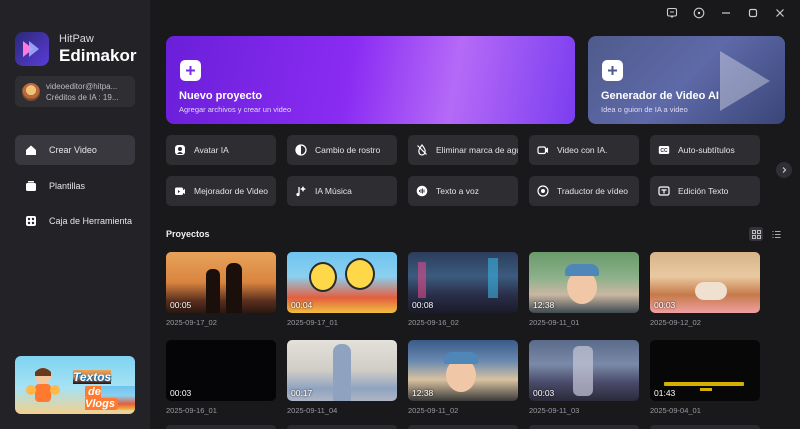 This screenshot has width=800, height=429. Describe the element at coordinates (67, 186) in the screenshot. I see `sidebar-item-label: Plantillas` at that location.